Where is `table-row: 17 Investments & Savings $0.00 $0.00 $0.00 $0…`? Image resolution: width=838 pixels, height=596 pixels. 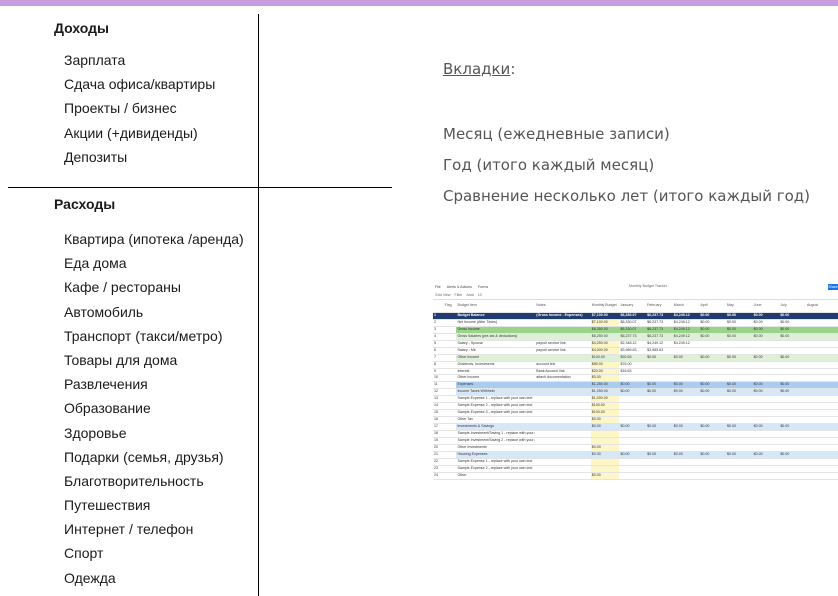
table-row: 17 Investments & Savings $0.00 $0.00 $0.00 $0… is located at coordinates (635, 427).